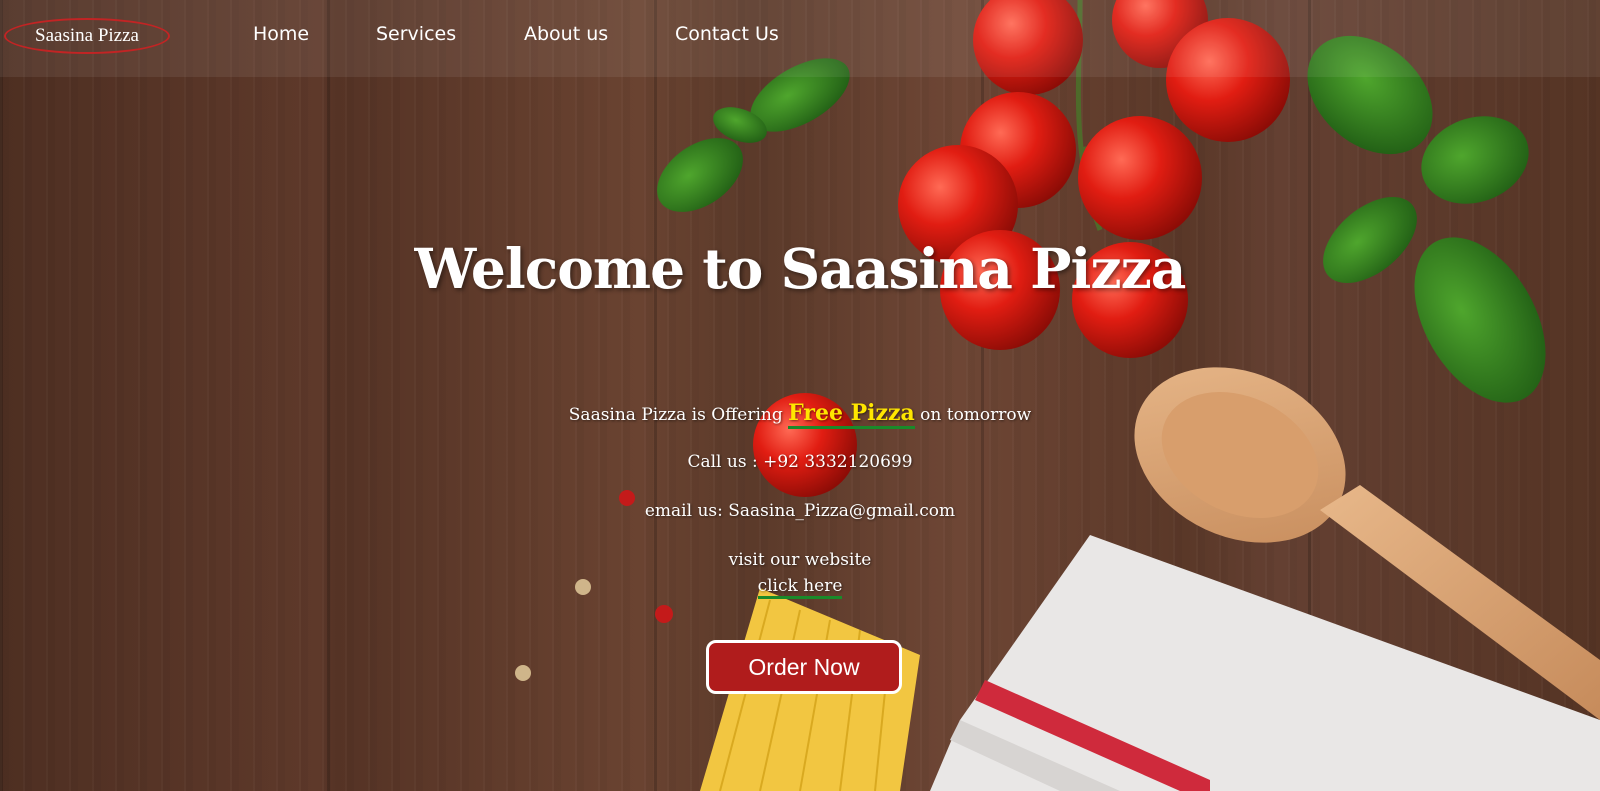 The height and width of the screenshot is (791, 1600). Describe the element at coordinates (727, 34) in the screenshot. I see `nav-item-contact-us: Contact Us` at that location.